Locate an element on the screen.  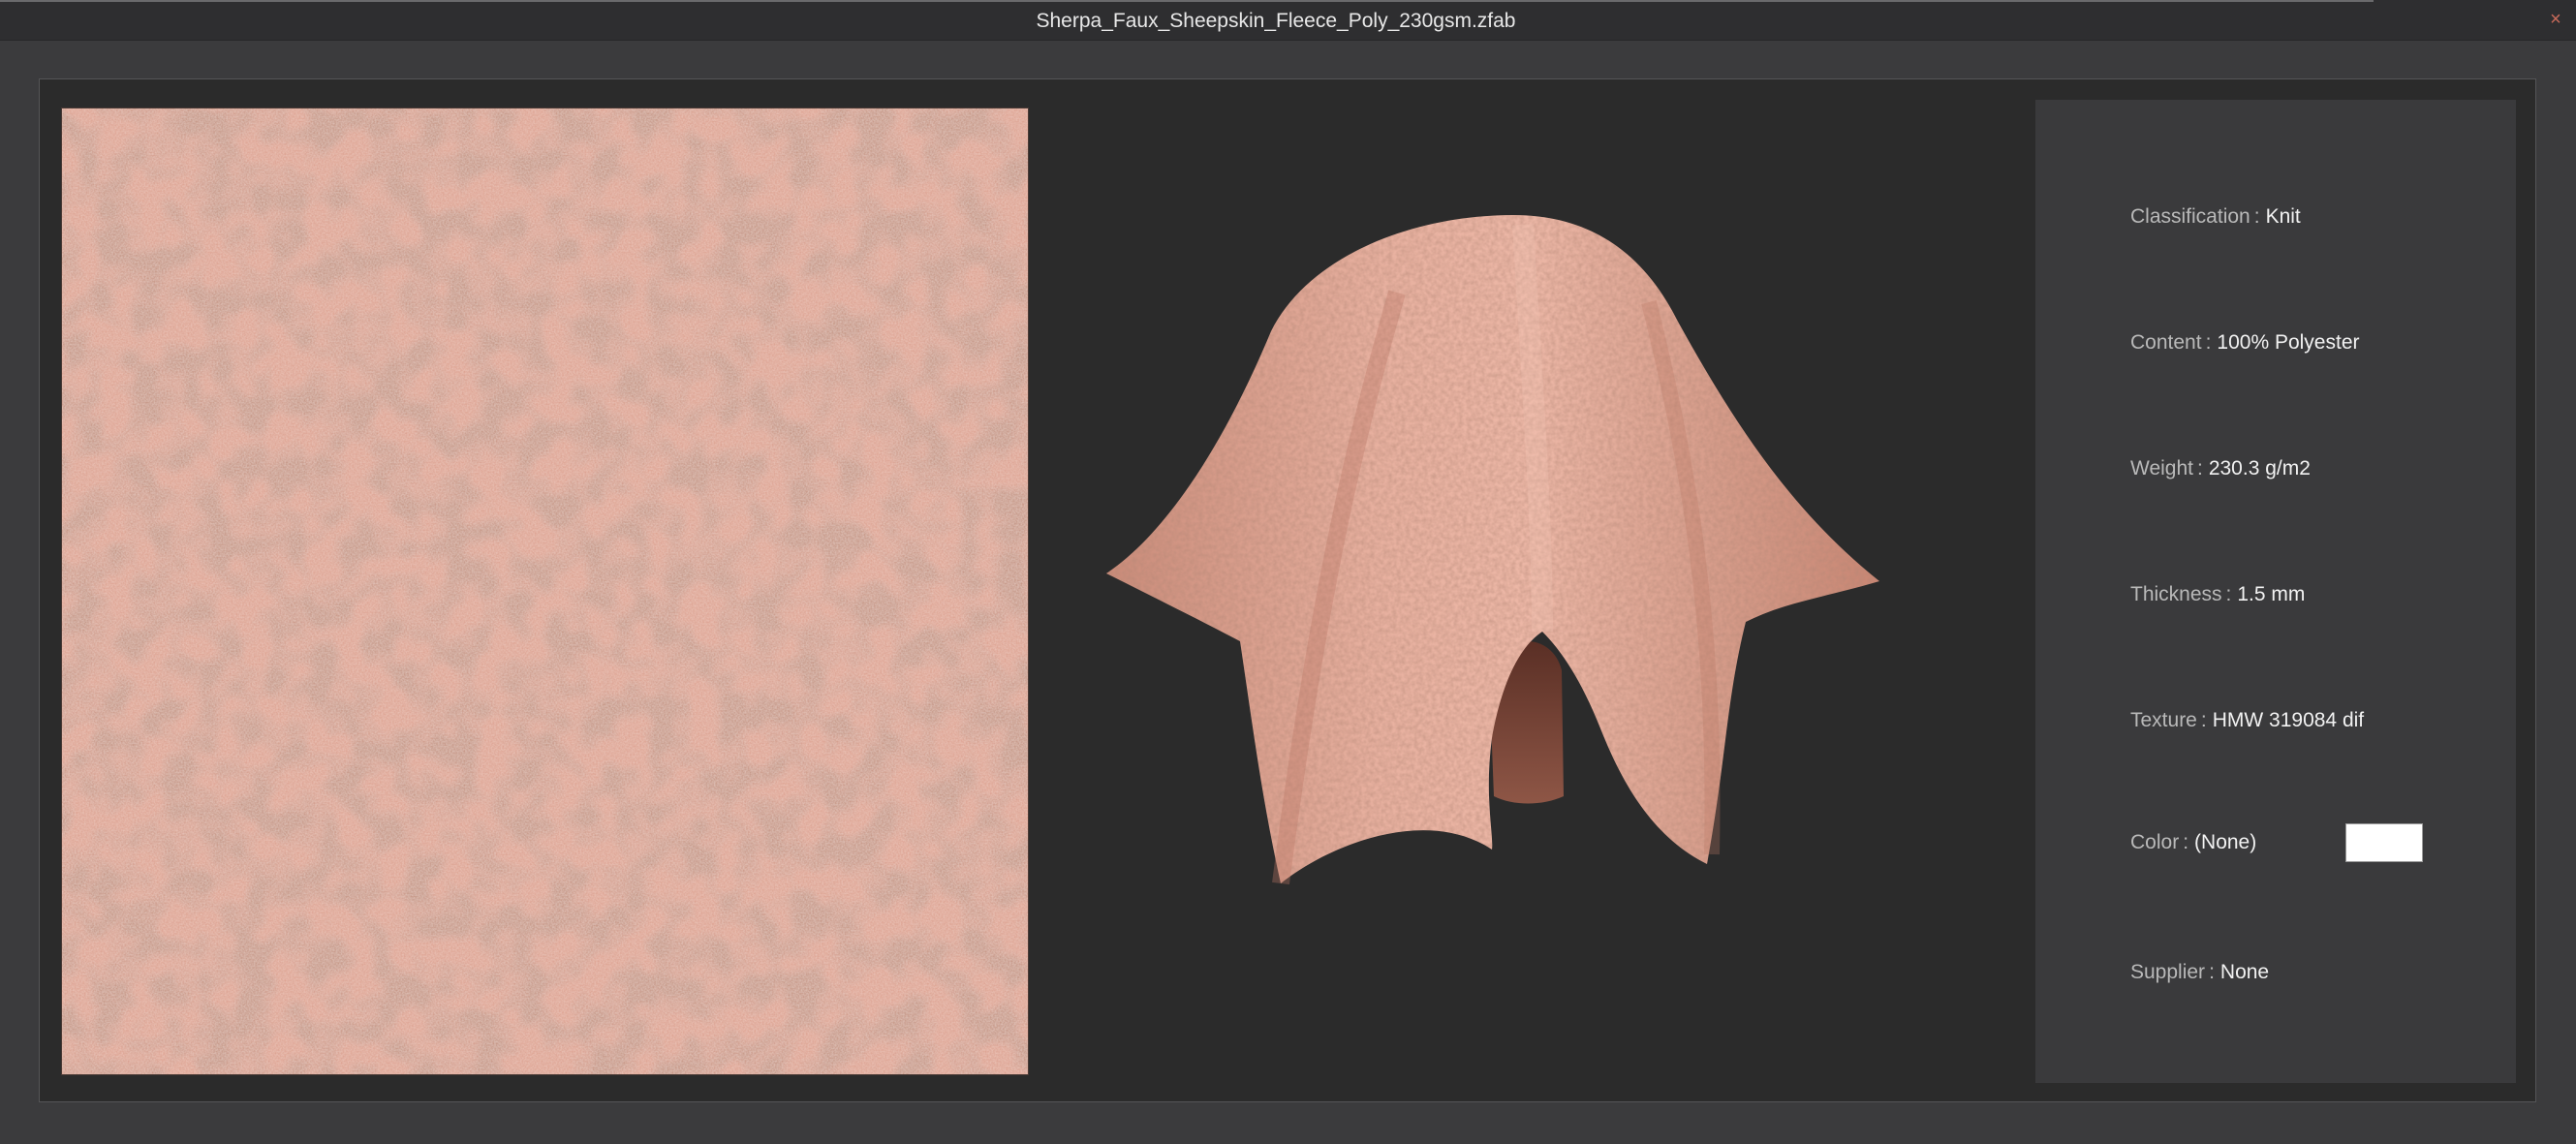
close-icon: × is located at coordinates (2555, 19).